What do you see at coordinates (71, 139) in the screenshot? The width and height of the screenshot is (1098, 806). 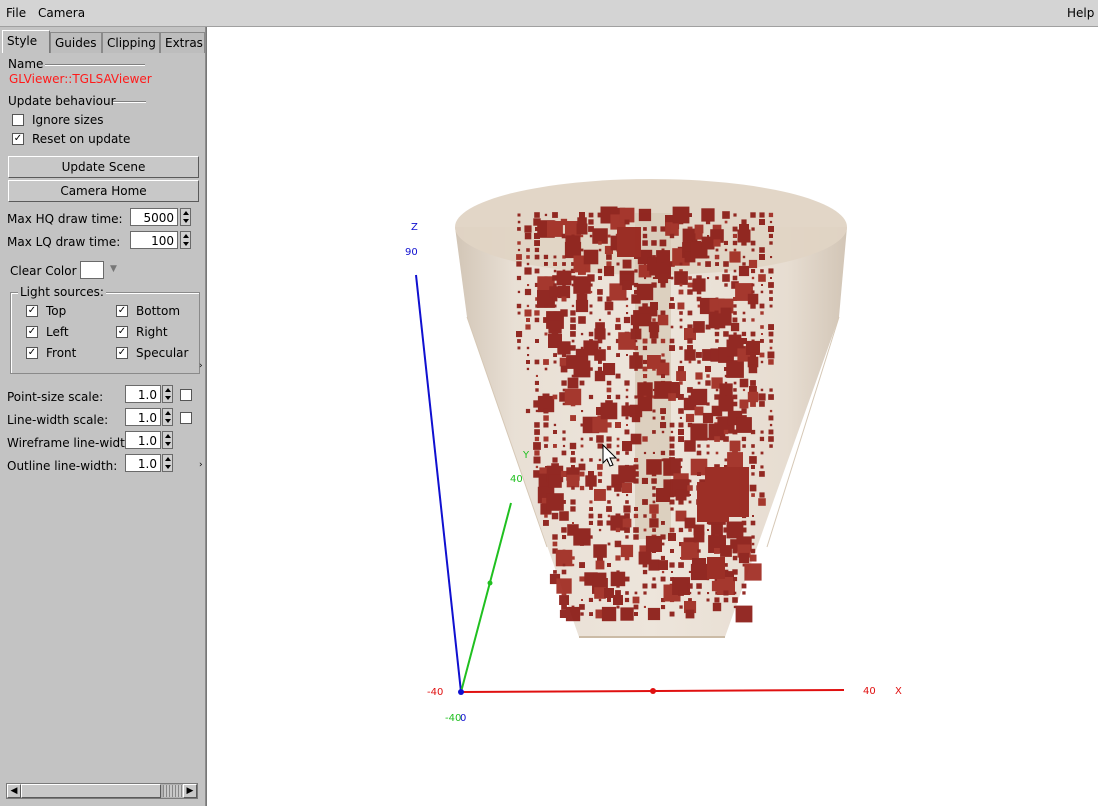 I see `reset-on-update-option: ✓ Reset on update` at bounding box center [71, 139].